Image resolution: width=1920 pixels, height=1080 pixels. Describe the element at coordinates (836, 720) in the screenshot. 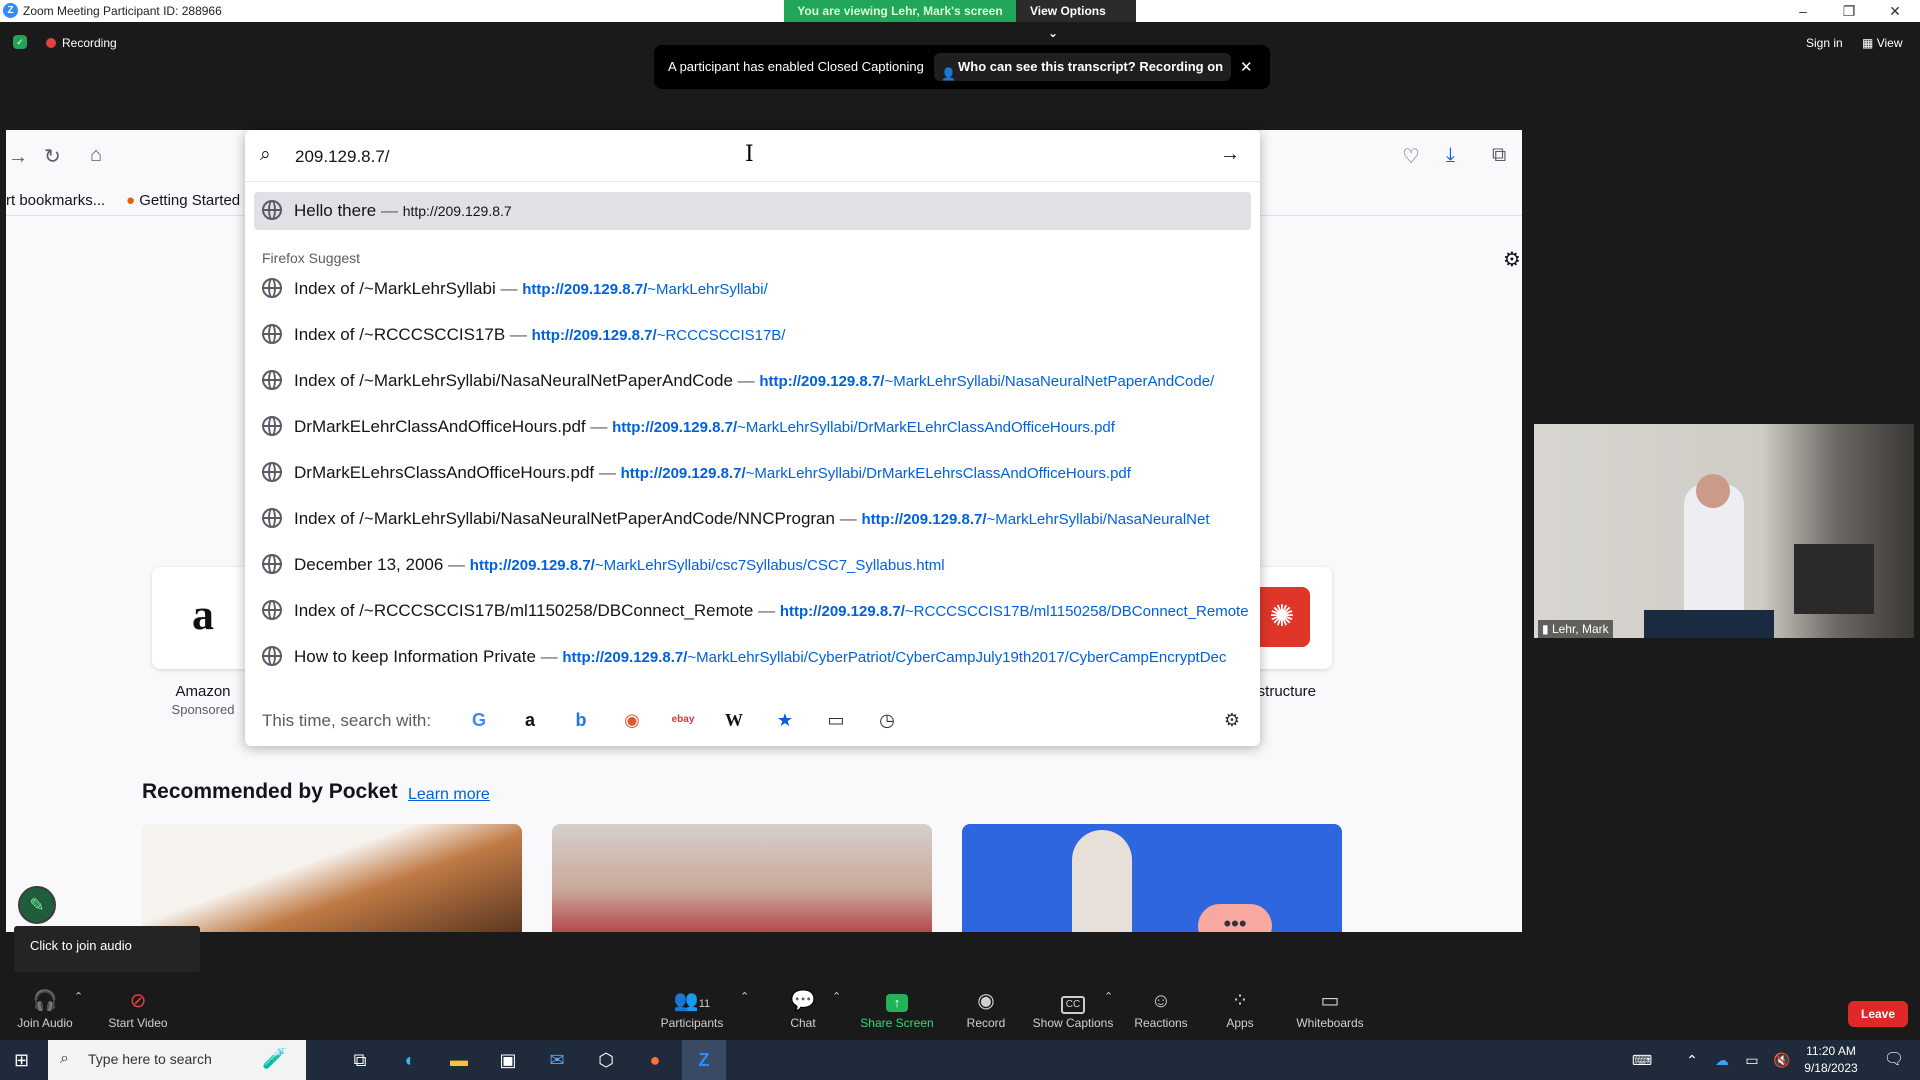

I see `tabs-icon: ▭` at that location.